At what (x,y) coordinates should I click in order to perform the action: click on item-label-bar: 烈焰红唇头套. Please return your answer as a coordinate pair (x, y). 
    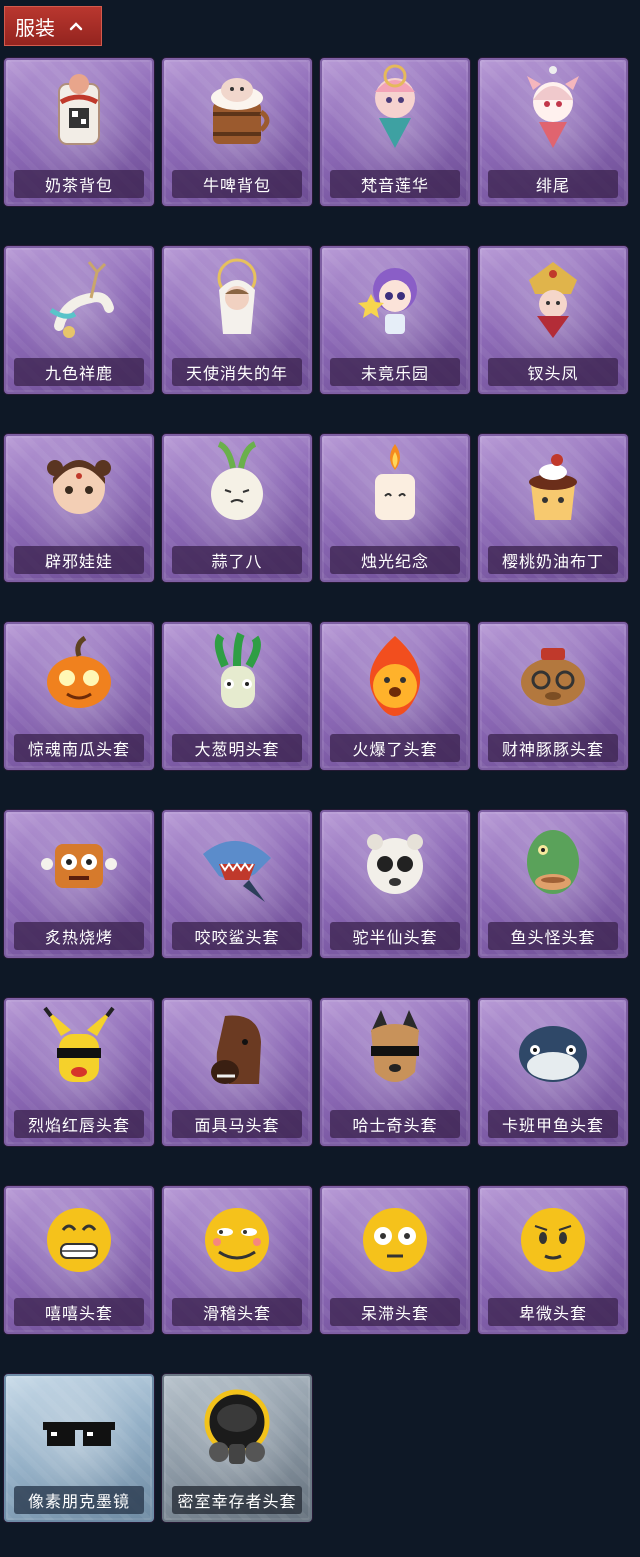
    Looking at the image, I should click on (79, 1124).